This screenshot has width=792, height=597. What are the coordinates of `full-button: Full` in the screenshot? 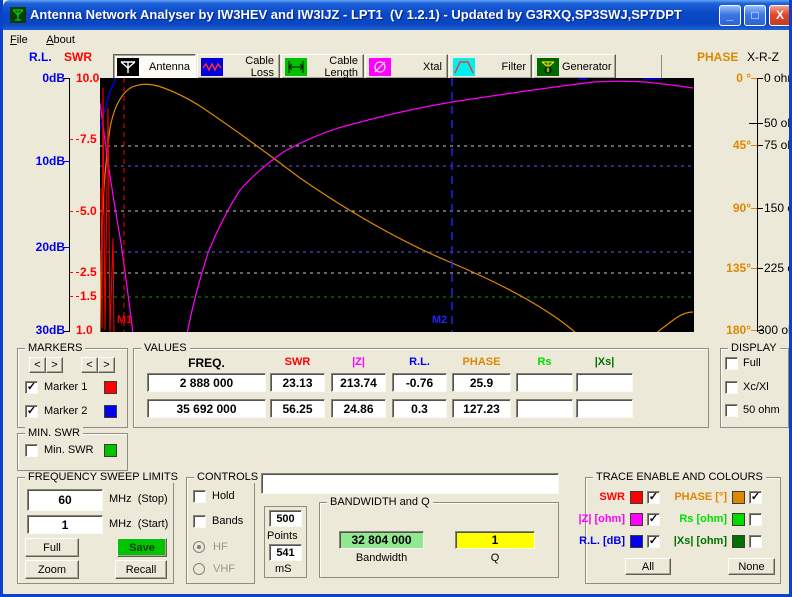 It's located at (52, 547).